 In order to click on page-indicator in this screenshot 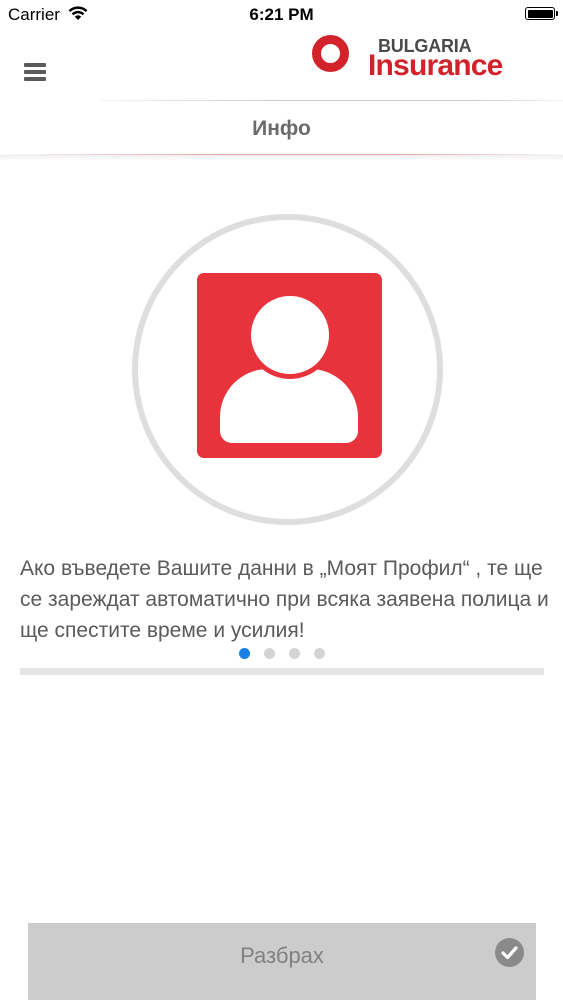, I will do `click(281, 653)`.